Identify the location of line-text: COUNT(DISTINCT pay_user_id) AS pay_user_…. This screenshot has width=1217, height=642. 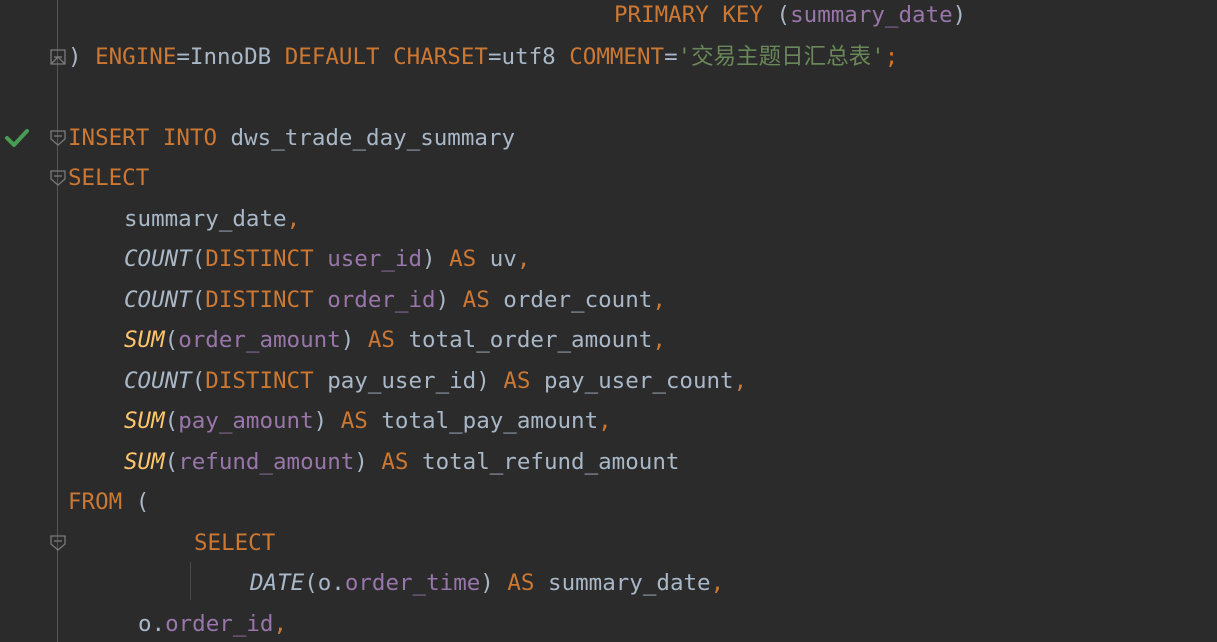
(435, 381).